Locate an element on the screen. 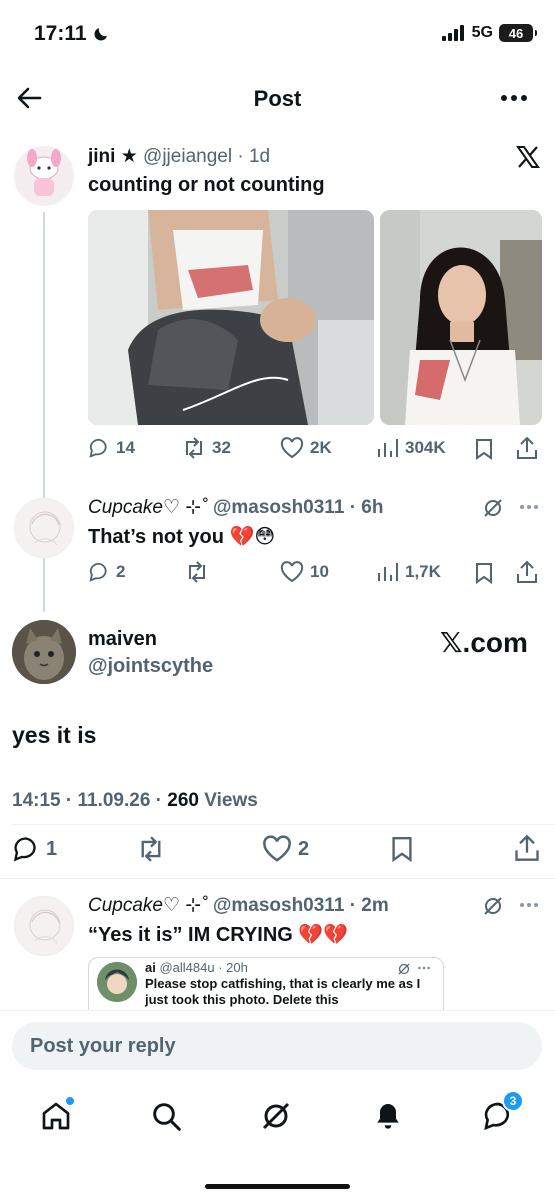 This screenshot has width=555, height=1200. anime-avatar-image is located at coordinates (117, 982).